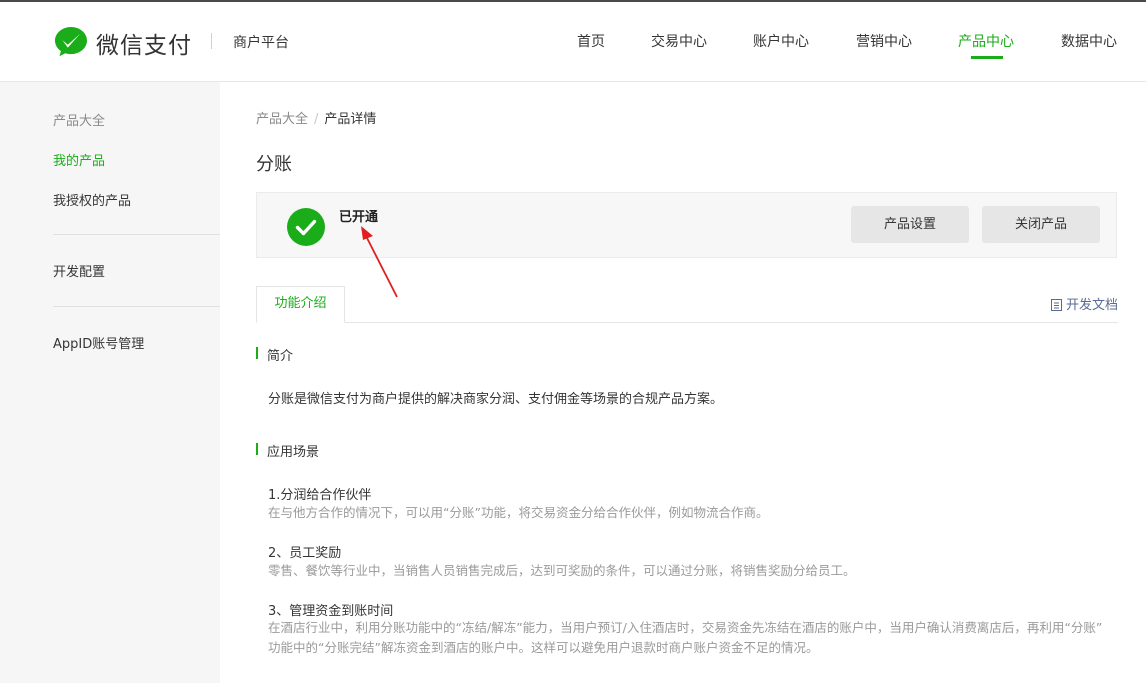 This screenshot has width=1146, height=683. What do you see at coordinates (211, 41) in the screenshot?
I see `header-divider` at bounding box center [211, 41].